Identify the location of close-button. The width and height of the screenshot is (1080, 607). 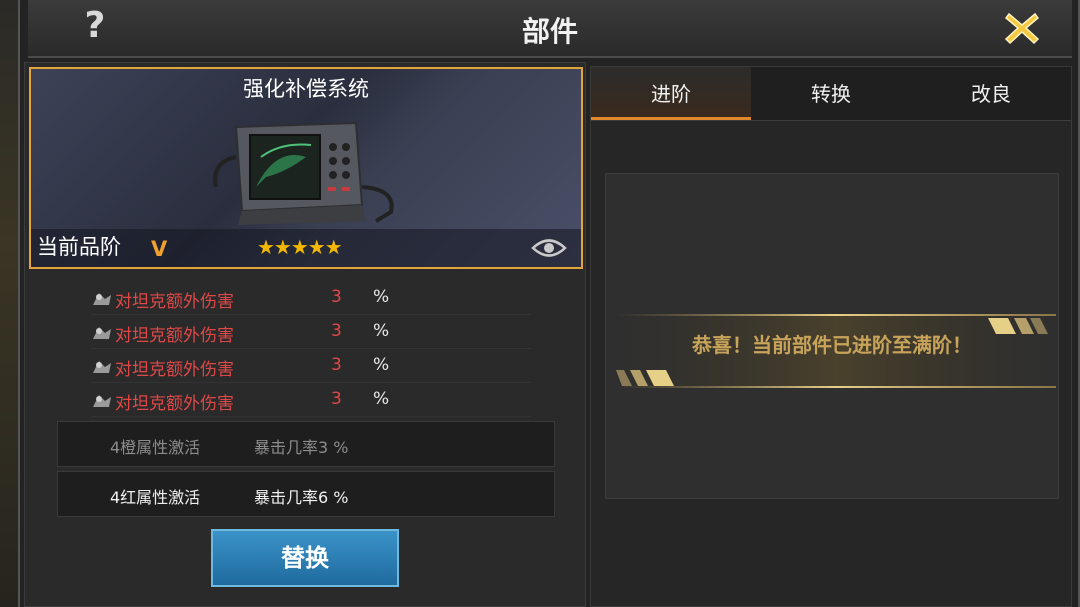
(1022, 28).